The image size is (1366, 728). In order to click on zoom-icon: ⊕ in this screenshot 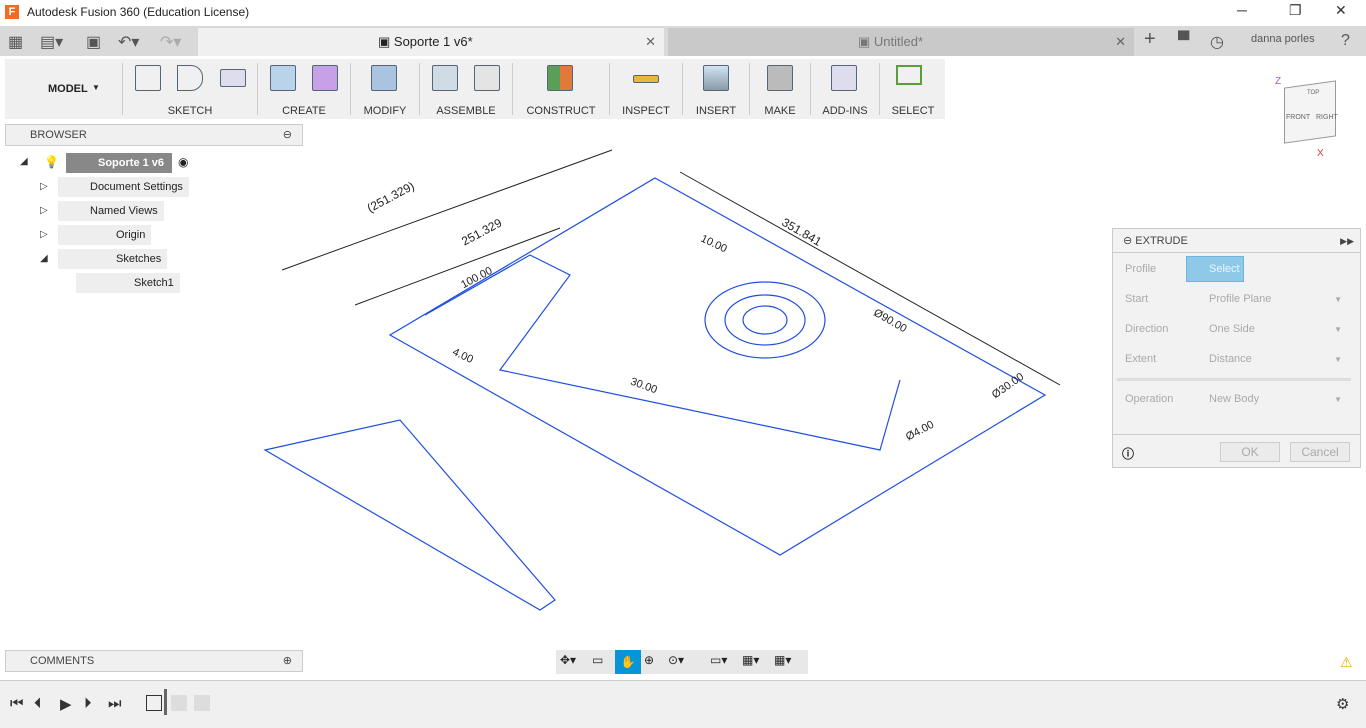, I will do `click(649, 660)`.